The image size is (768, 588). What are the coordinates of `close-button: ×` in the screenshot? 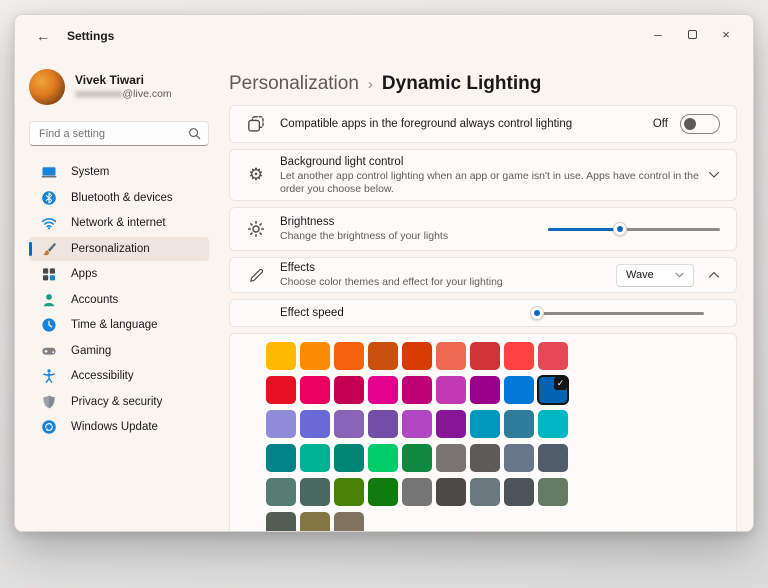 It's located at (726, 34).